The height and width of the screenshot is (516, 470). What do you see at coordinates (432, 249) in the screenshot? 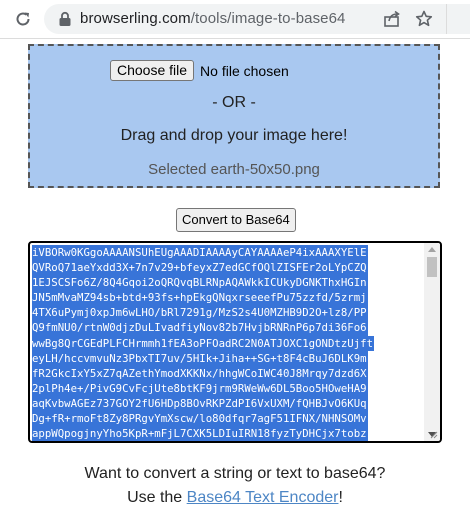
I see `scroll-up-arrow-icon` at bounding box center [432, 249].